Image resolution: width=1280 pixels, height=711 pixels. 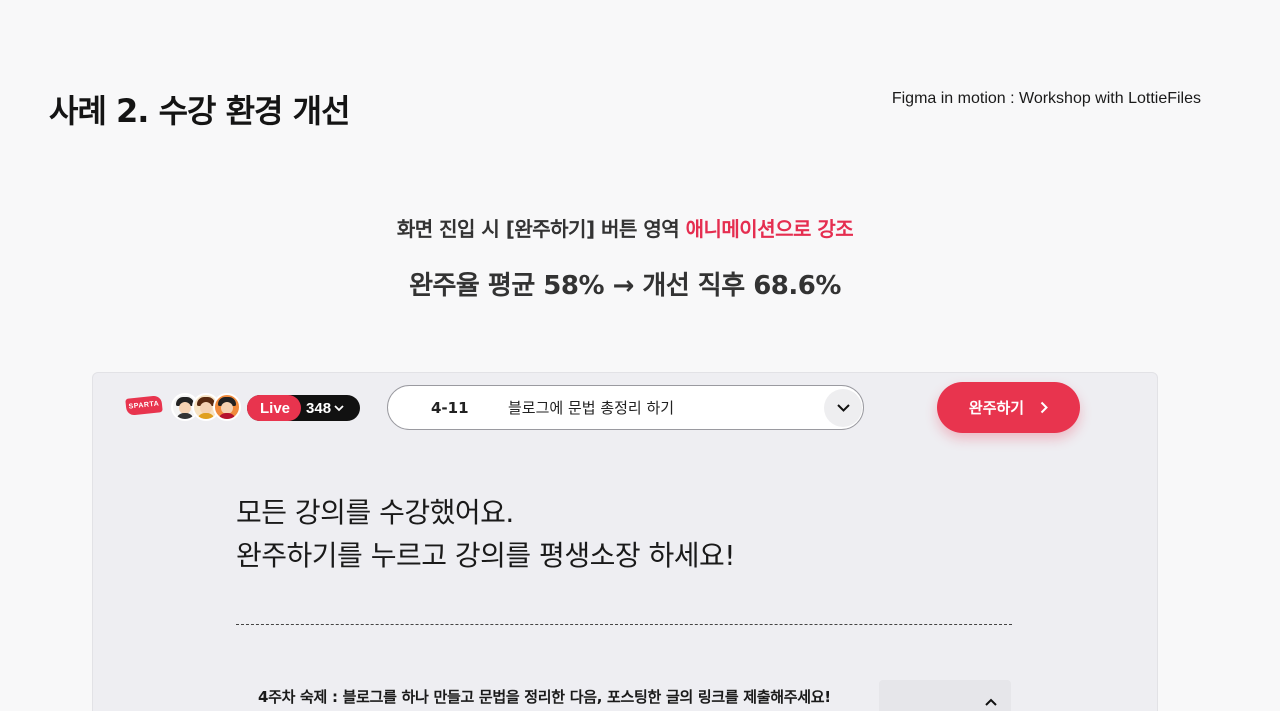 I want to click on lesson-dropdown-button, so click(x=843, y=408).